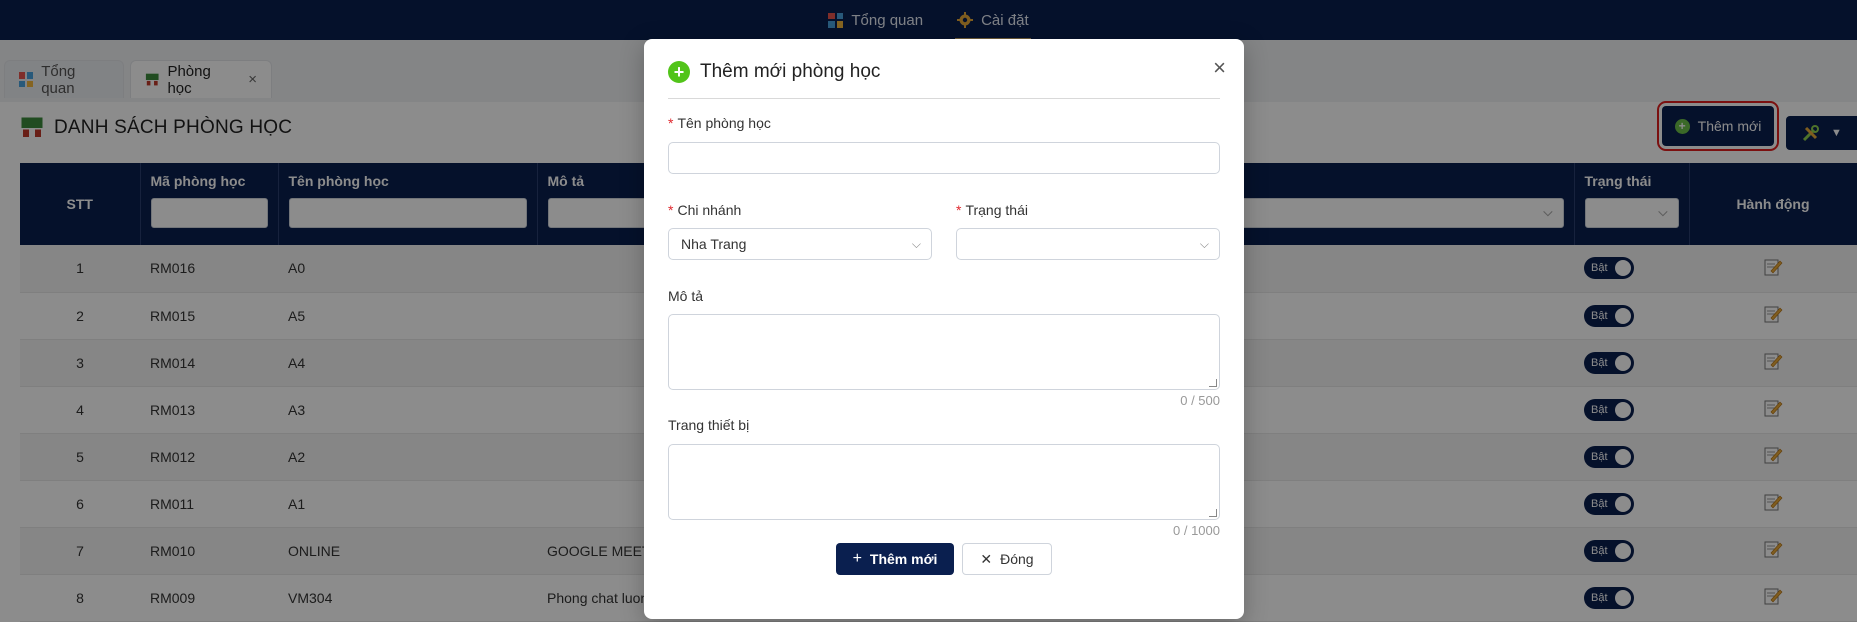 The width and height of the screenshot is (1857, 622). I want to click on description-textarea, so click(944, 352).